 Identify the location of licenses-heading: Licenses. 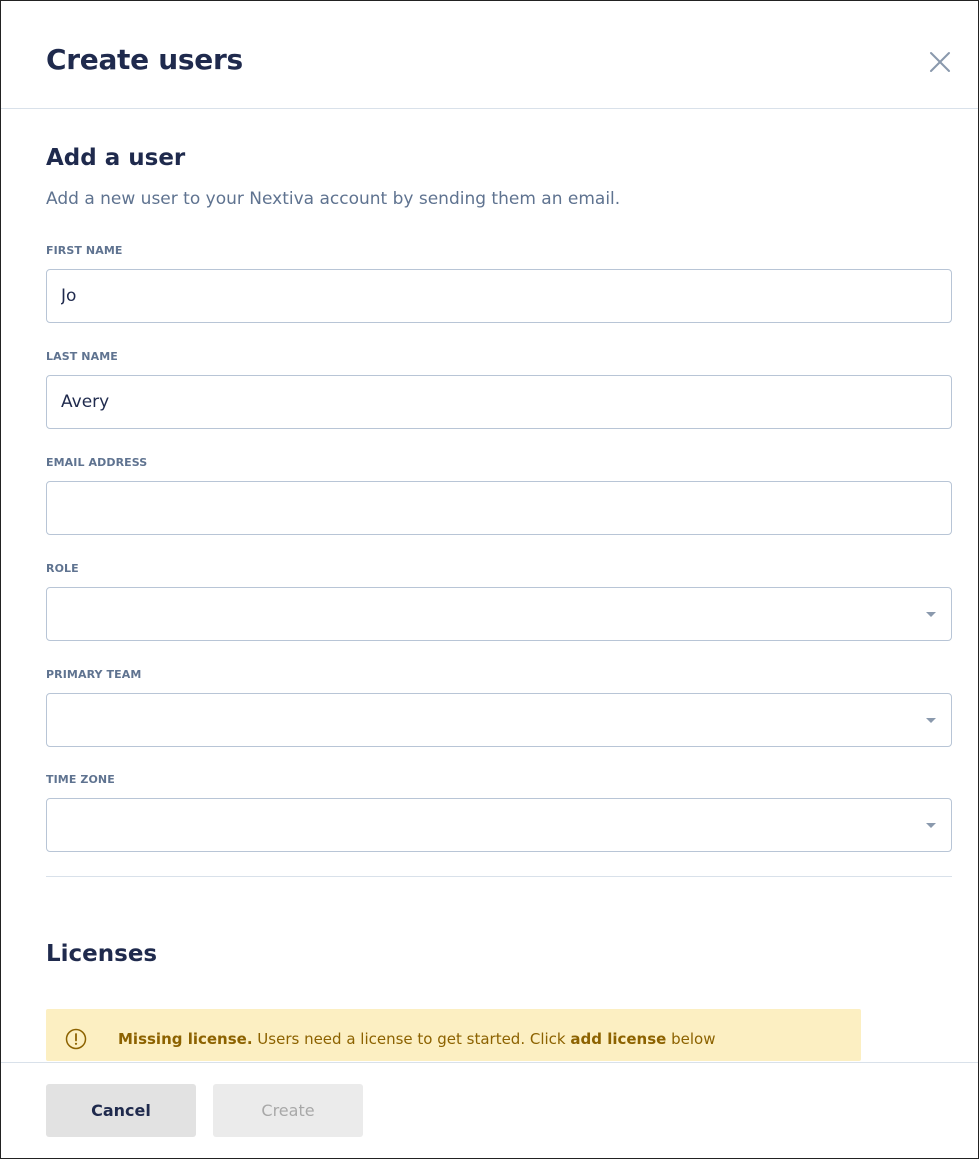
(102, 954).